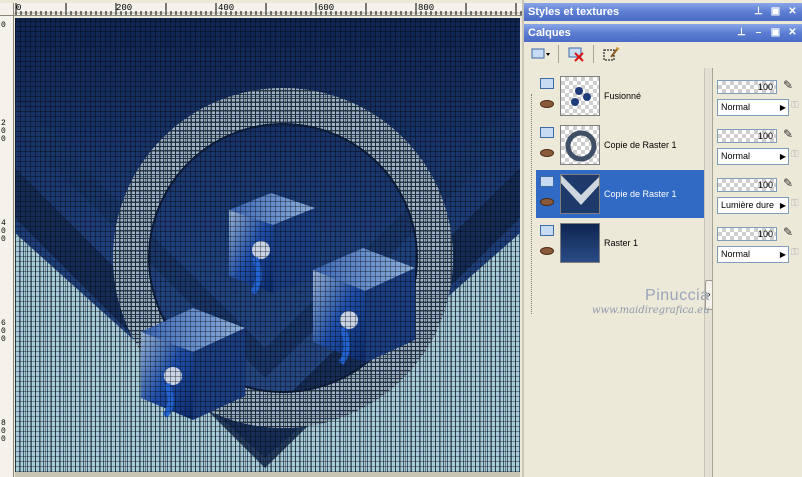 The image size is (802, 477). I want to click on layers-toolbar, so click(663, 54).